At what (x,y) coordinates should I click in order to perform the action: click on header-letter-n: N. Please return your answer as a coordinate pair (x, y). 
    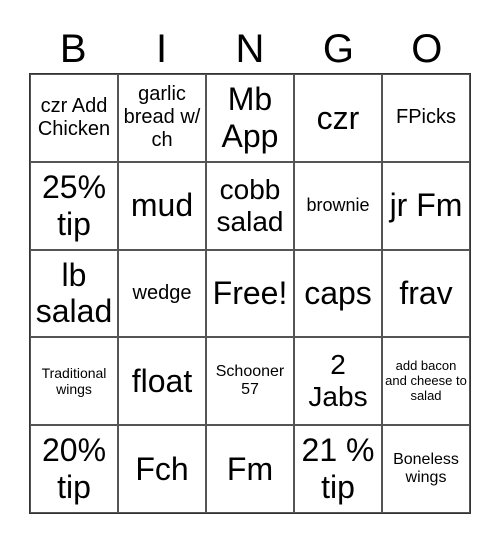
    Looking at the image, I should click on (250, 49).